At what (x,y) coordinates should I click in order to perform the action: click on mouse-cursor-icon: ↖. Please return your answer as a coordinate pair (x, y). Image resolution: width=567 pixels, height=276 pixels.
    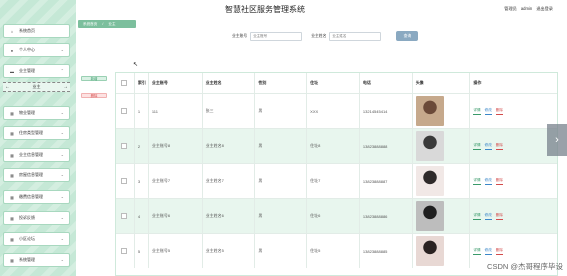
    Looking at the image, I should click on (136, 65).